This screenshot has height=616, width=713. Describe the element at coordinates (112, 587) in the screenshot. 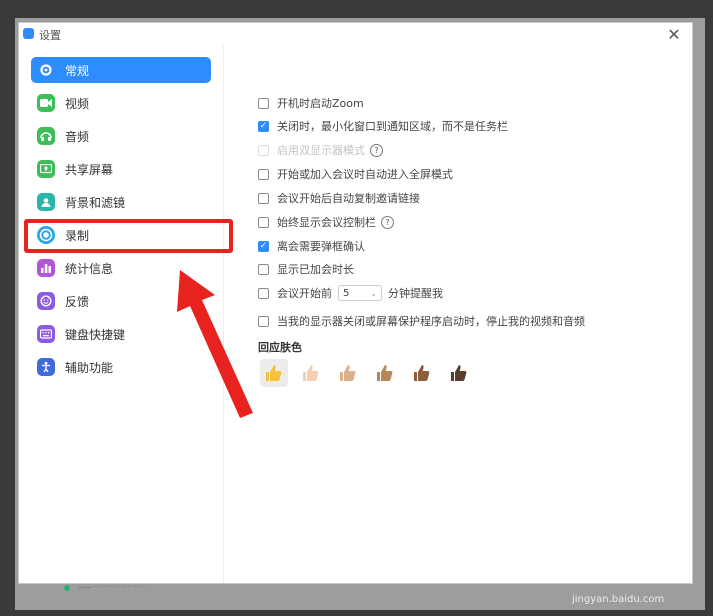

I see `status-text: —— ·· ·· ··· · ·· ·· · ···` at that location.